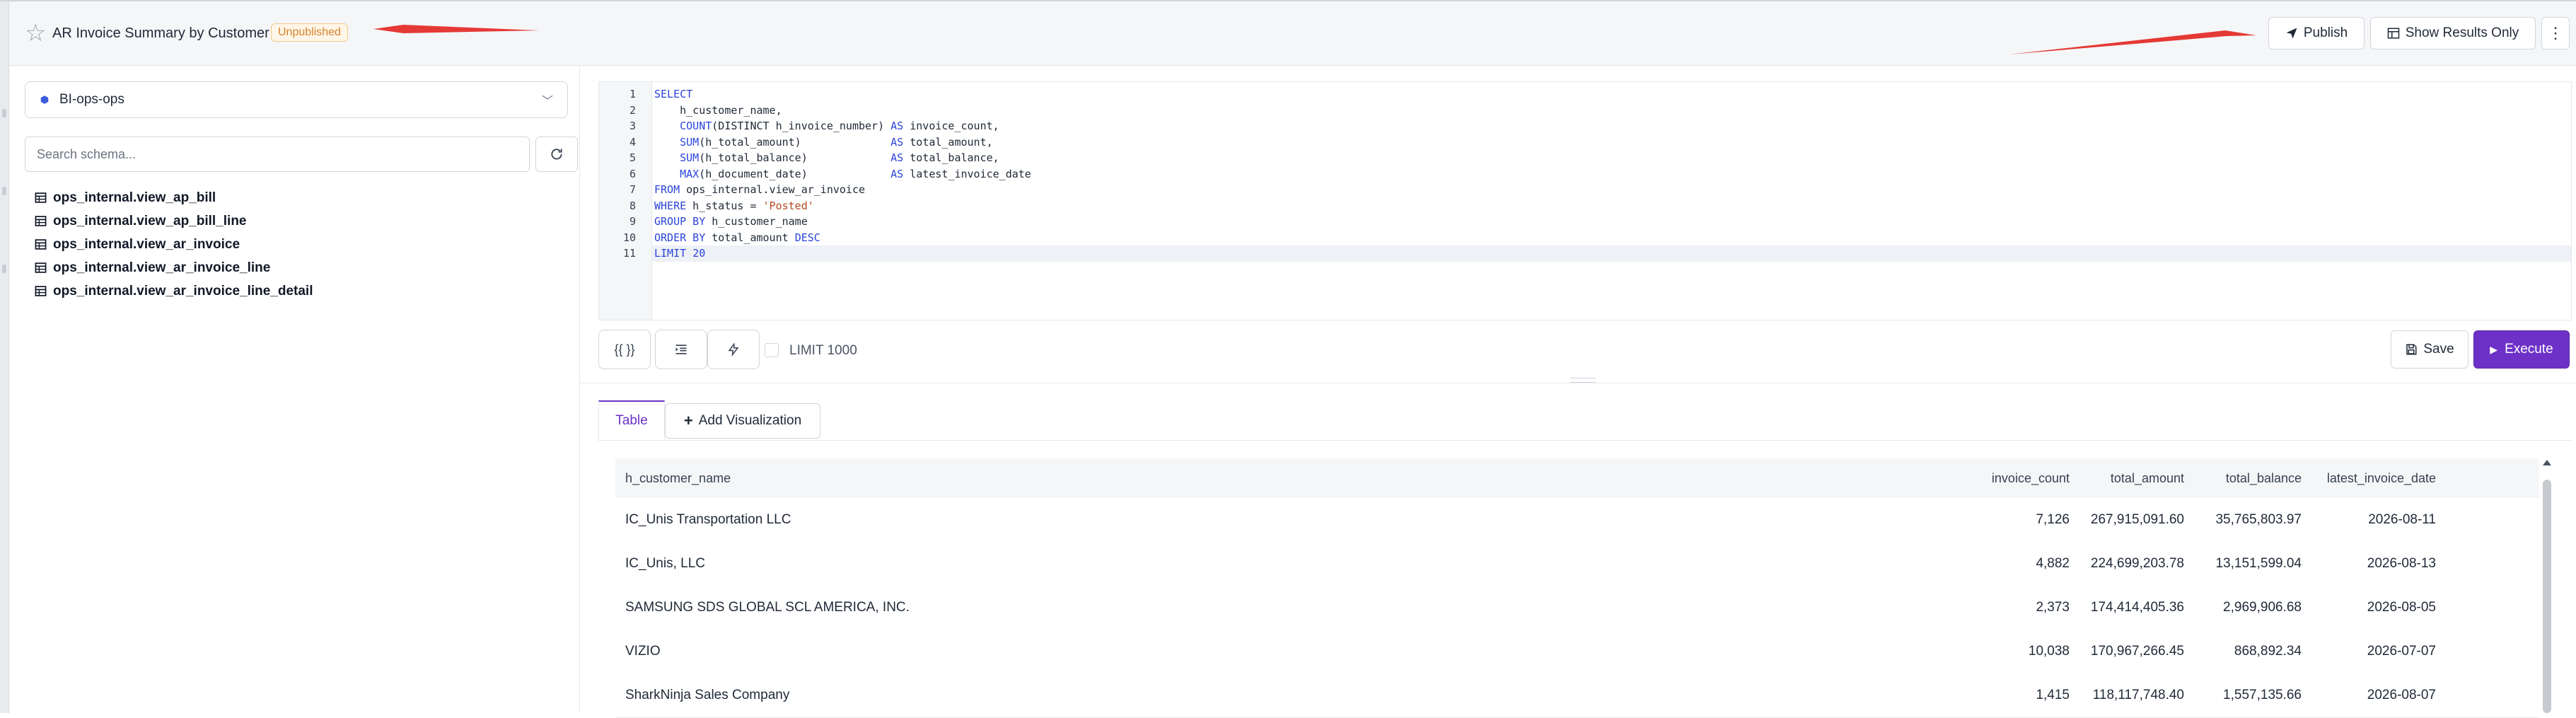  Describe the element at coordinates (2031, 478) in the screenshot. I see `column-header: invoice_count` at that location.